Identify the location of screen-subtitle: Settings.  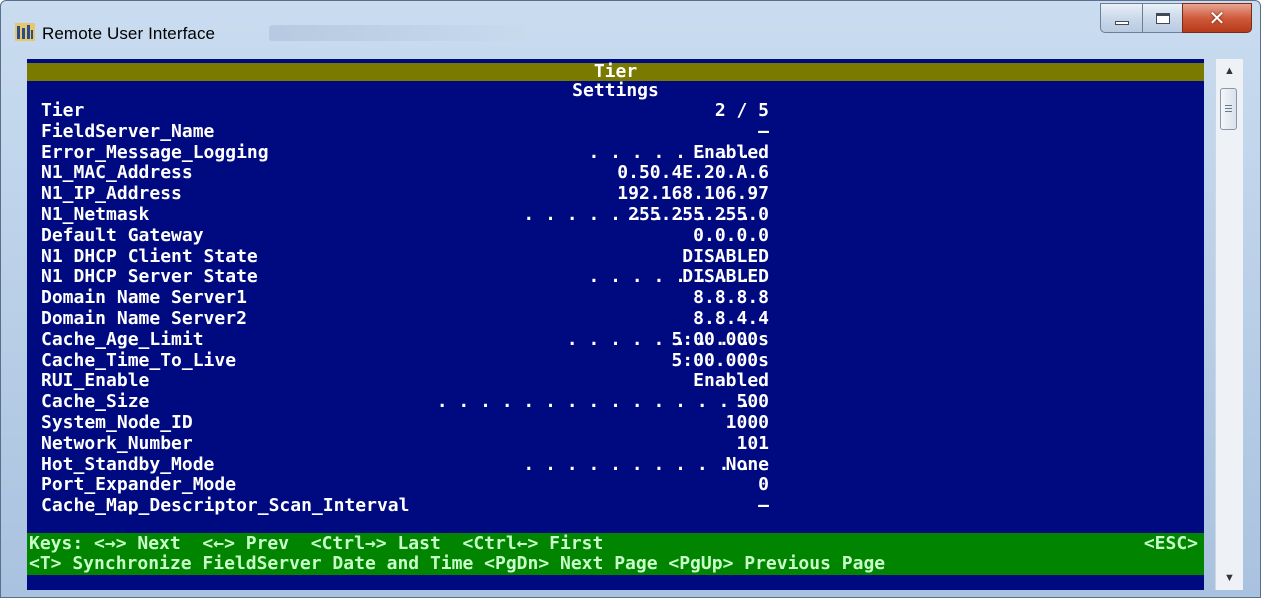
(615, 90).